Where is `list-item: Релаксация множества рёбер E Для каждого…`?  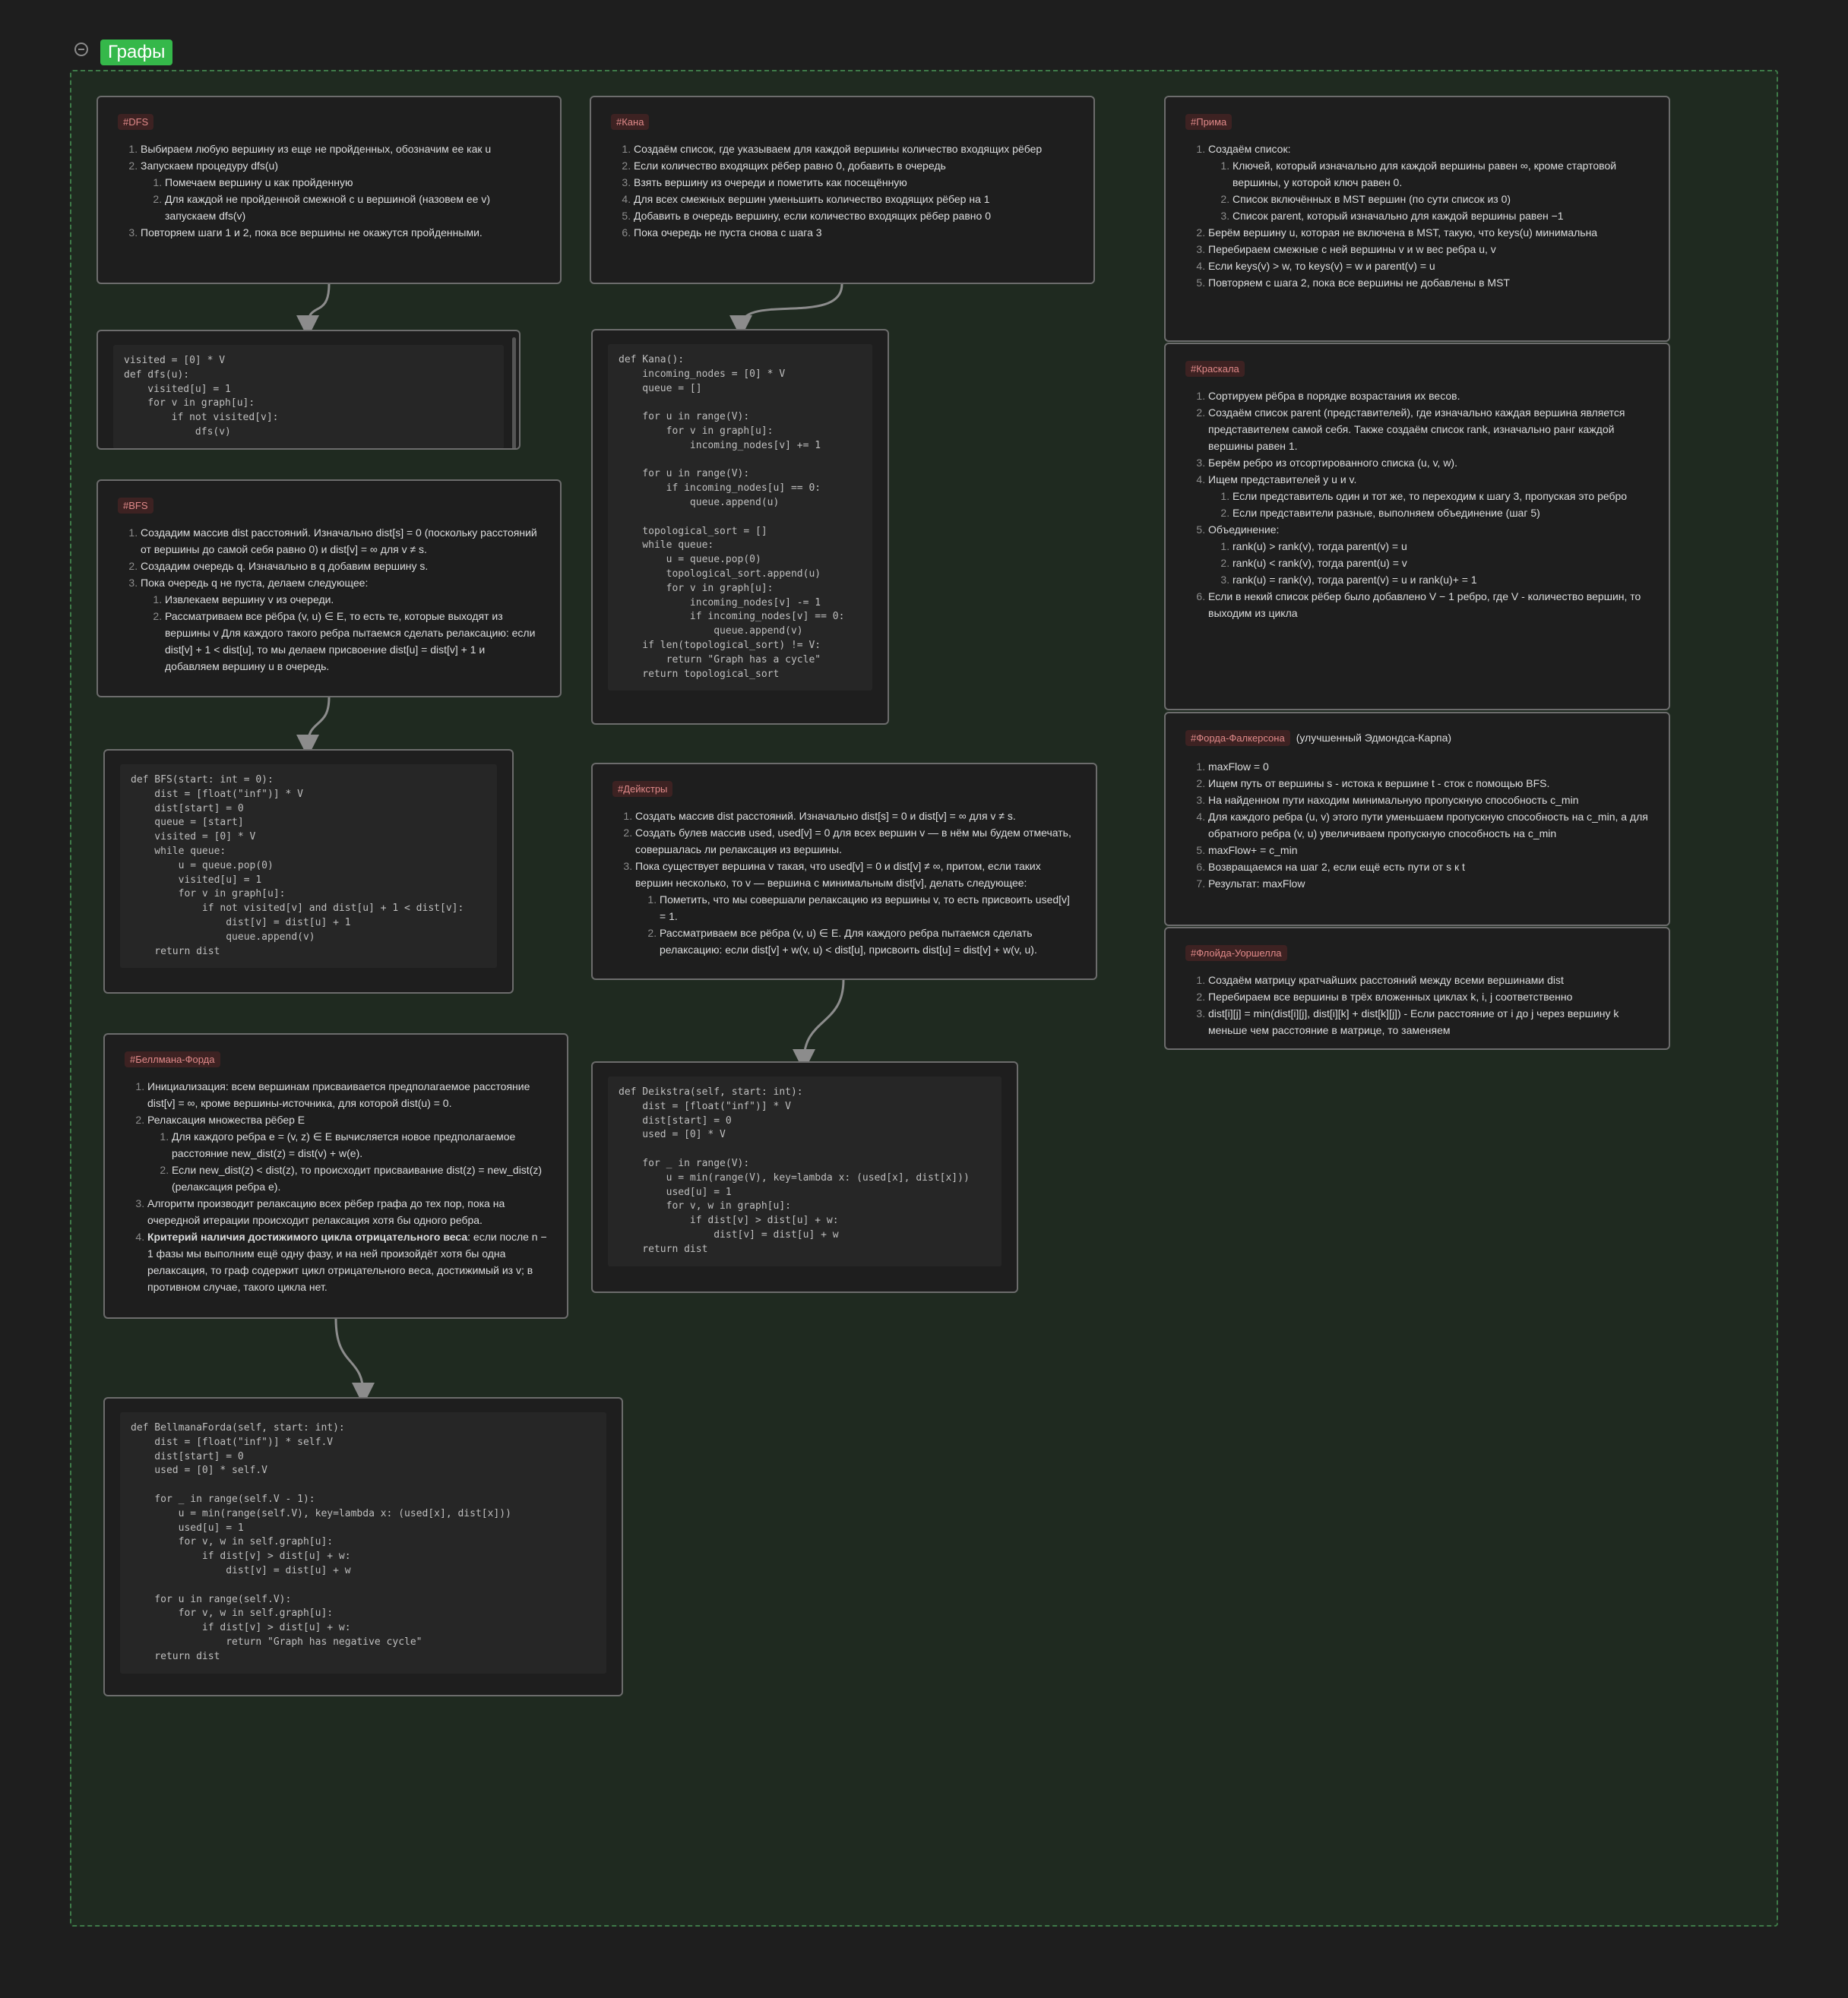
list-item: Релаксация множества рёбер E Для каждого… is located at coordinates (347, 1153).